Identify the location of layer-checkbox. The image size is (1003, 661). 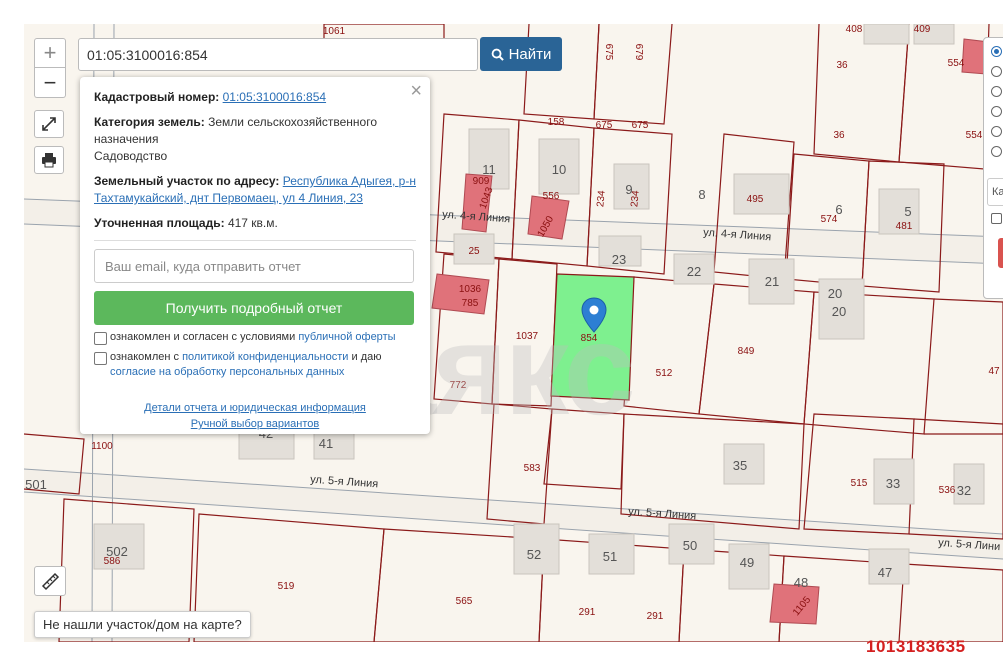
(996, 218).